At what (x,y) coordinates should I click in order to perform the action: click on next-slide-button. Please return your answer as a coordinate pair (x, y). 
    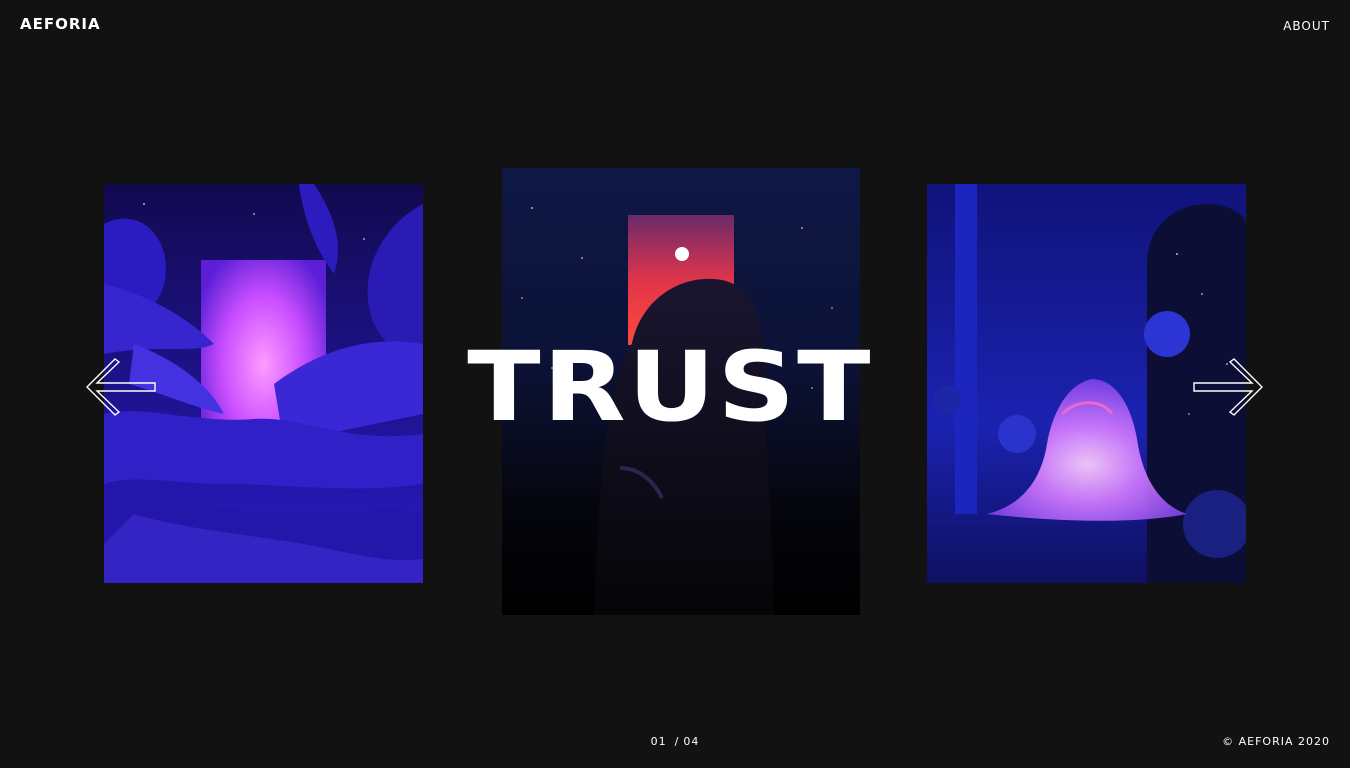
    Looking at the image, I should click on (1228, 387).